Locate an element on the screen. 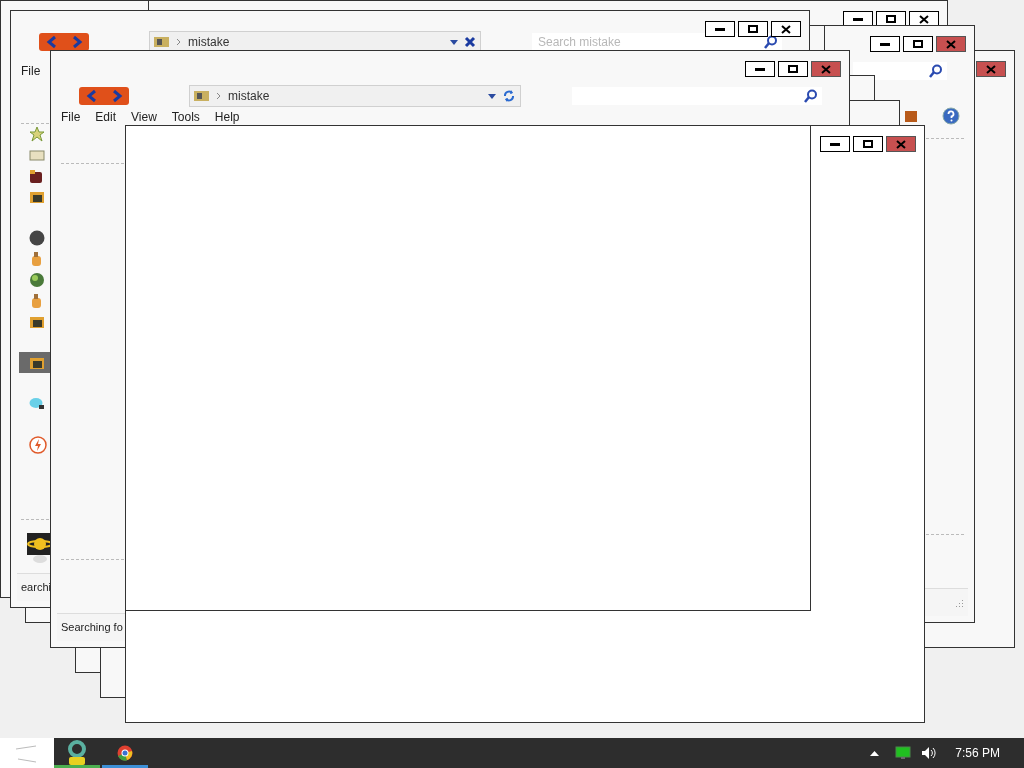 The width and height of the screenshot is (1024, 768). star-icon is located at coordinates (37, 133).